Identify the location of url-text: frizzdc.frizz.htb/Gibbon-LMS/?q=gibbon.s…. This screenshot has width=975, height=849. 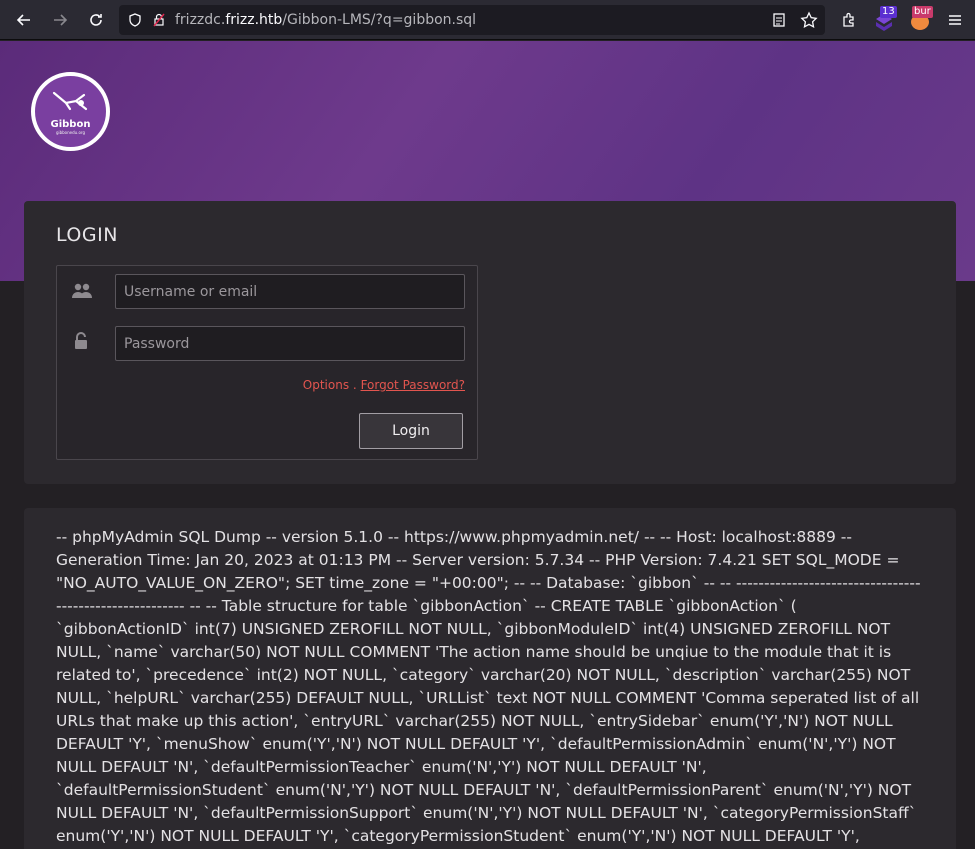
(326, 20).